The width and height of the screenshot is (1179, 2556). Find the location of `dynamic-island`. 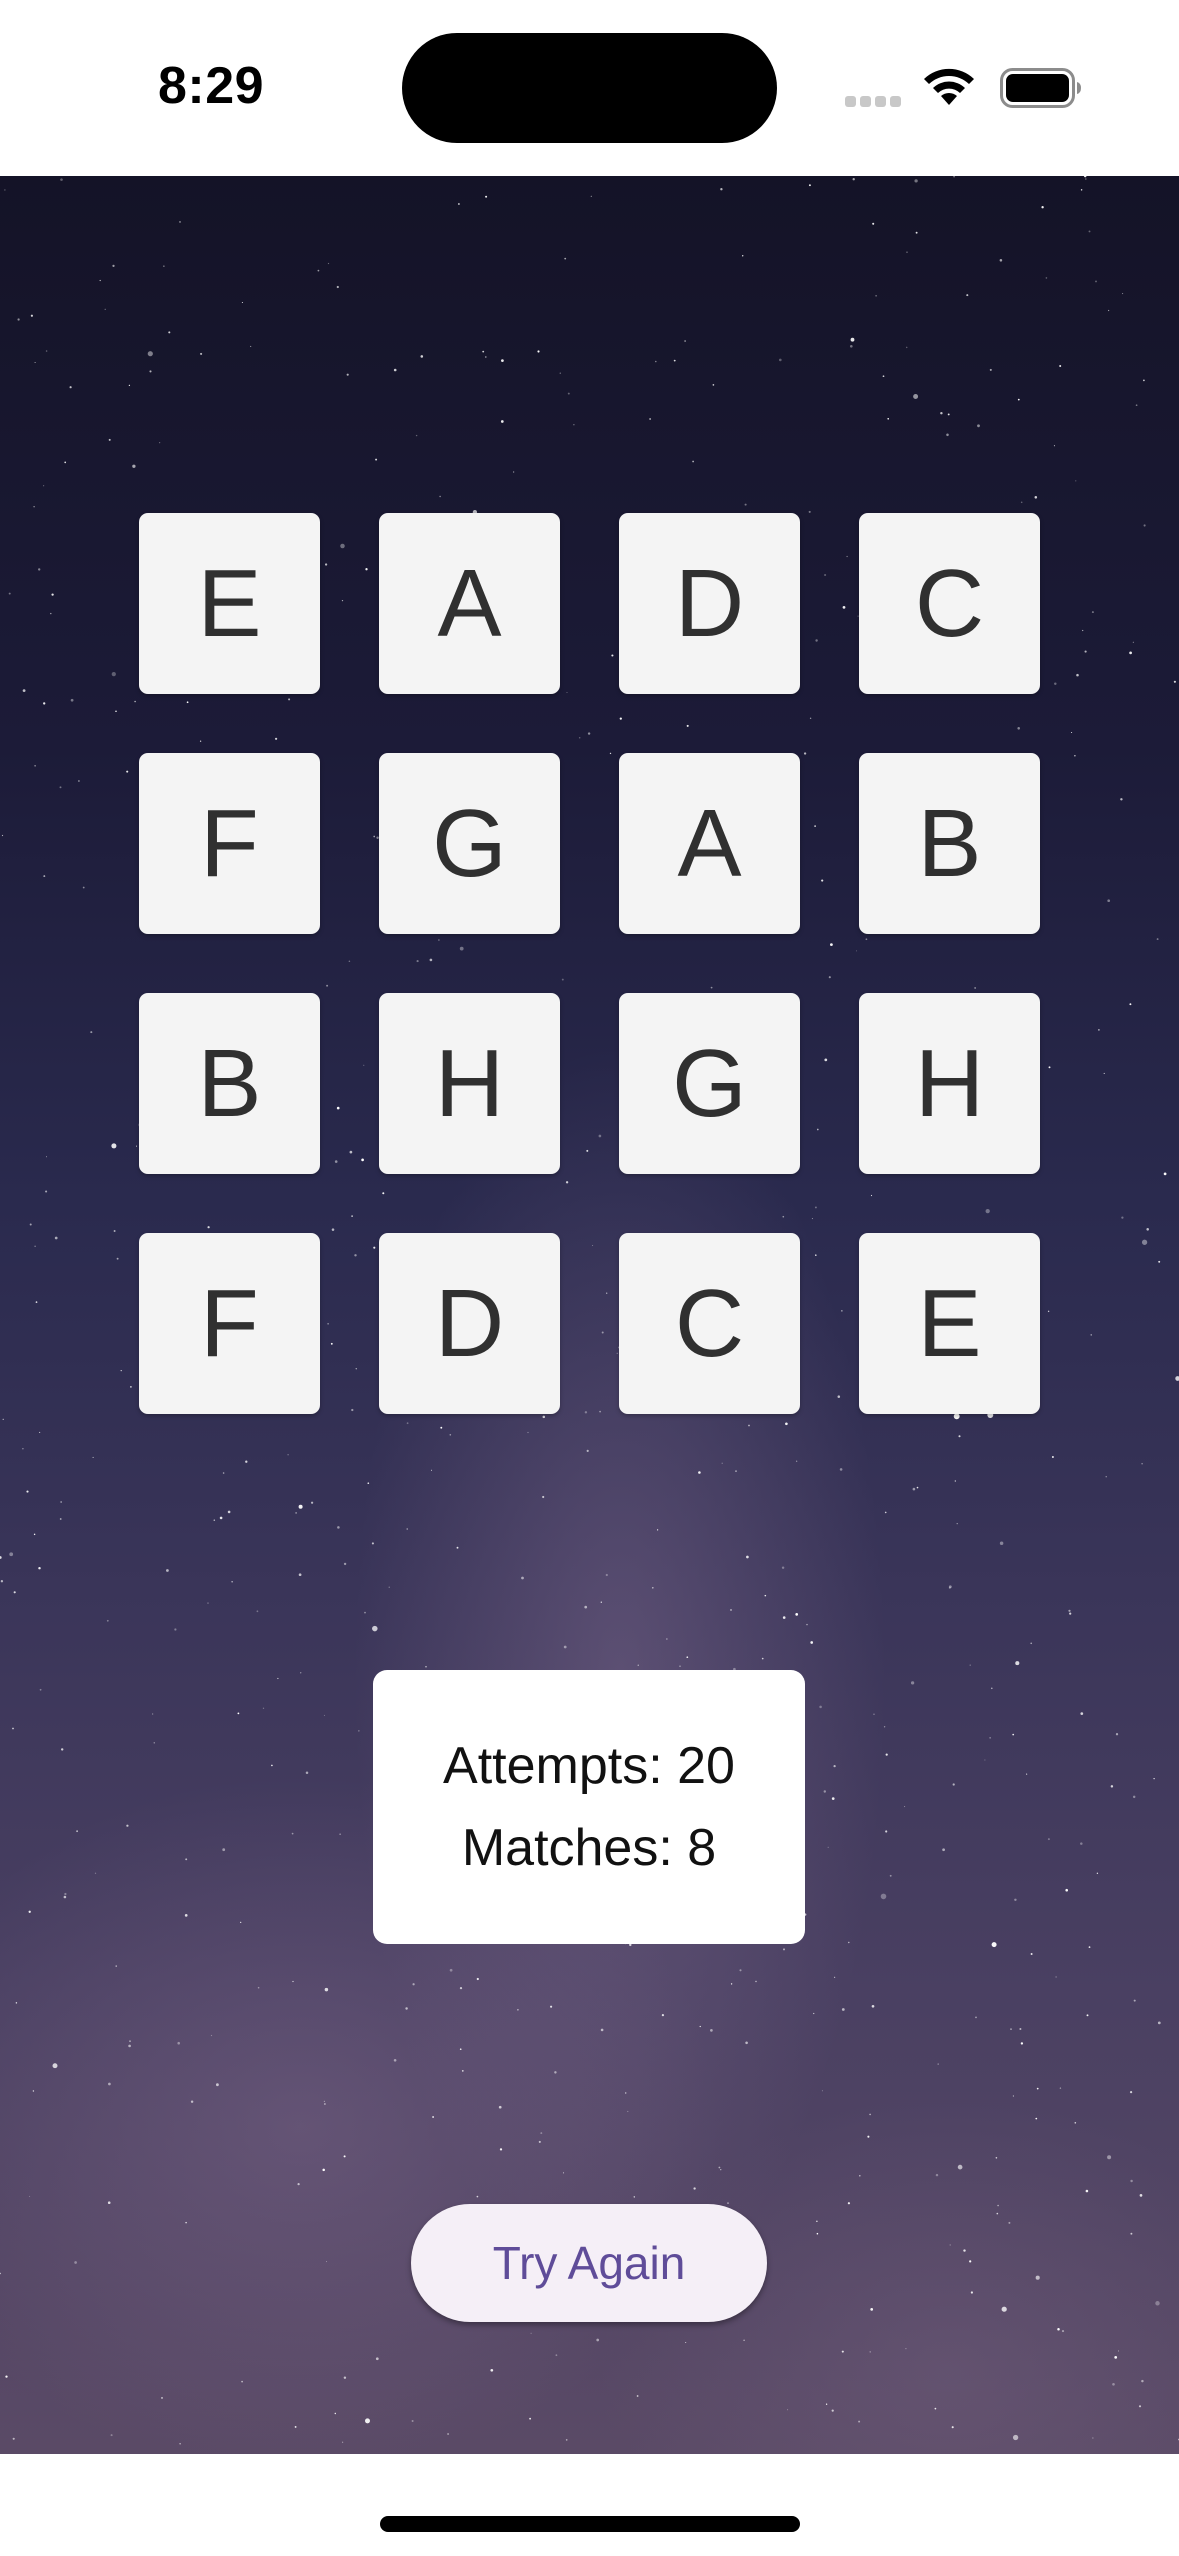

dynamic-island is located at coordinates (589, 88).